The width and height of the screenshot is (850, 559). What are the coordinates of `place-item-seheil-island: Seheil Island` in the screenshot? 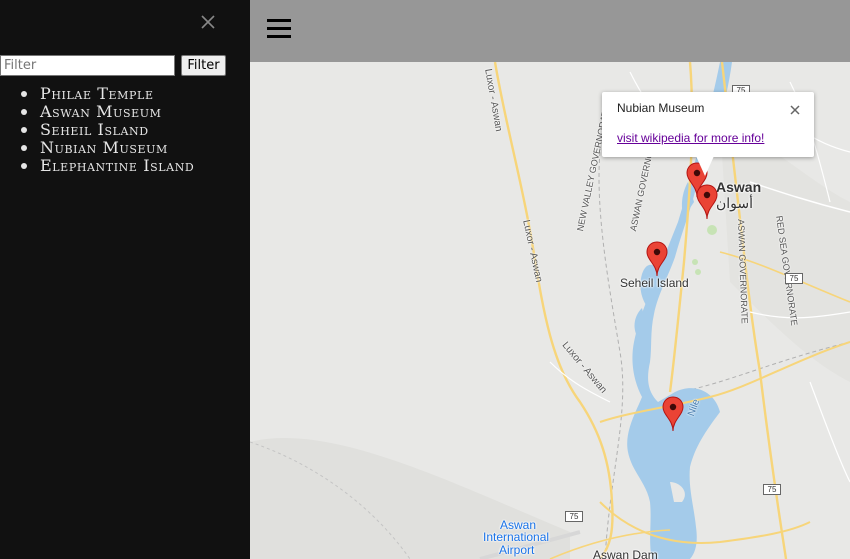 It's located at (97, 130).